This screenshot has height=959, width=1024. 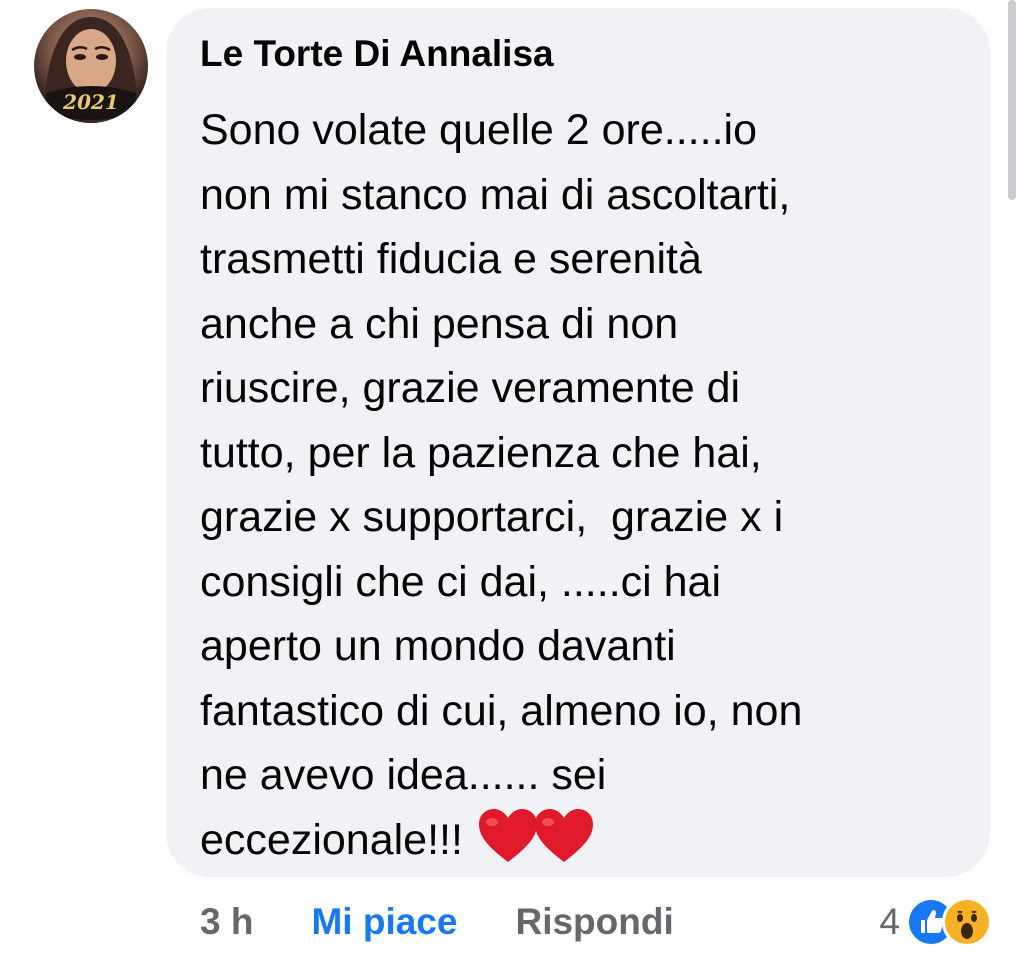 What do you see at coordinates (461, 581) in the screenshot?
I see `comment-line: consigli che ci dai, .....ci hai` at bounding box center [461, 581].